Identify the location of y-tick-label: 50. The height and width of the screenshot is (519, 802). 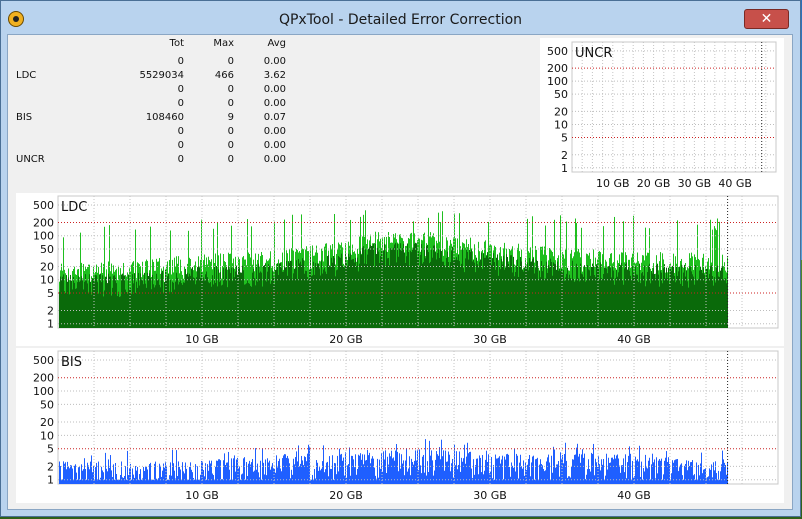
(561, 94).